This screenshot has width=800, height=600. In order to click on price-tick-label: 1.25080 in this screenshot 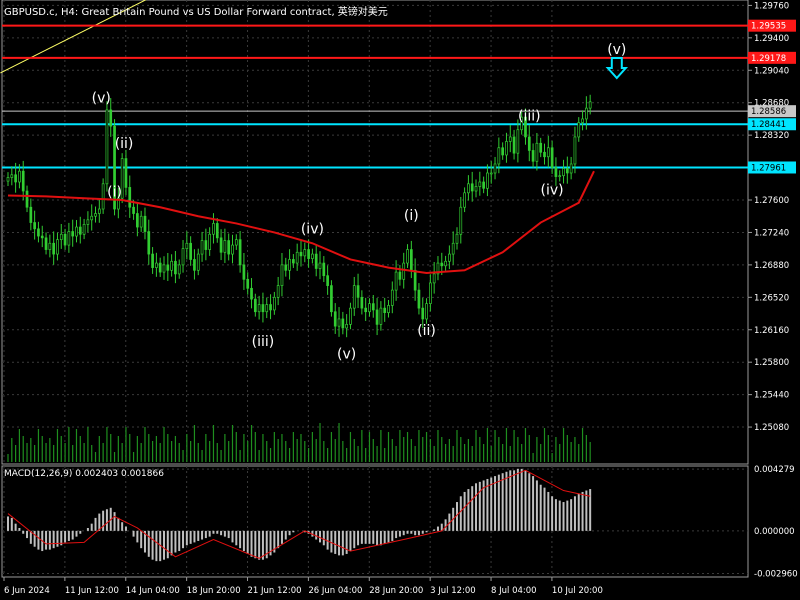, I will do `click(771, 428)`.